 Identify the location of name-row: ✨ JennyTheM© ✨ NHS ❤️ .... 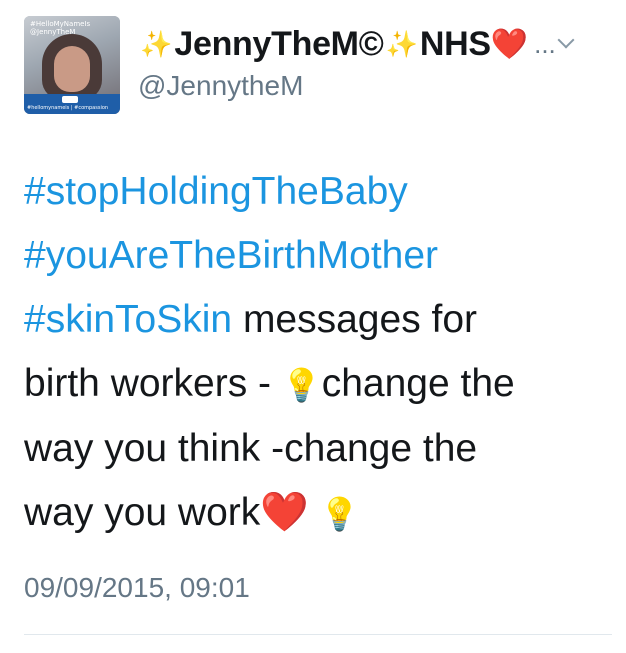
(373, 44).